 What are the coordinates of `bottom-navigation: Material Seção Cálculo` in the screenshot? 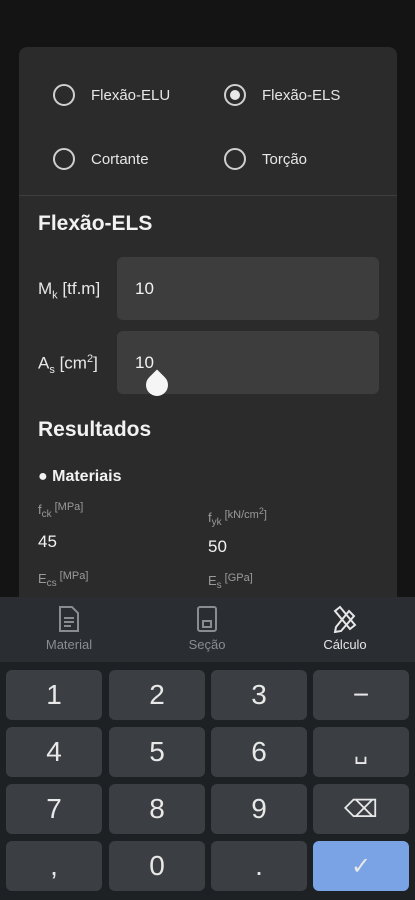 It's located at (207, 629).